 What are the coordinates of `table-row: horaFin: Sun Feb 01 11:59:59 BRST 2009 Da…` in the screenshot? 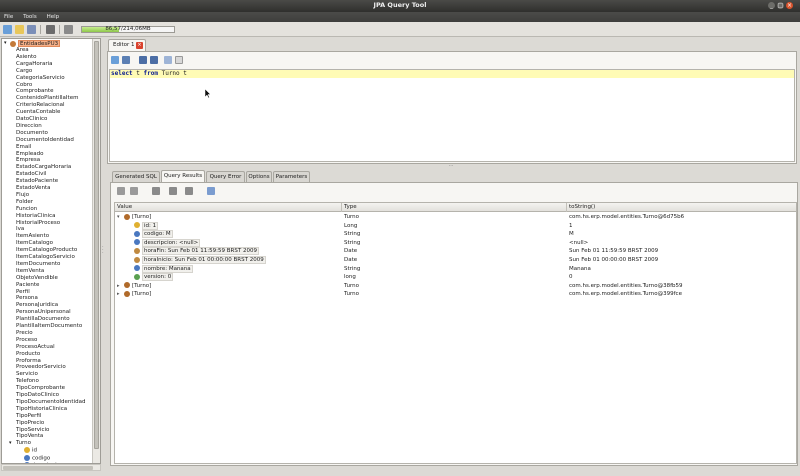 It's located at (455, 251).